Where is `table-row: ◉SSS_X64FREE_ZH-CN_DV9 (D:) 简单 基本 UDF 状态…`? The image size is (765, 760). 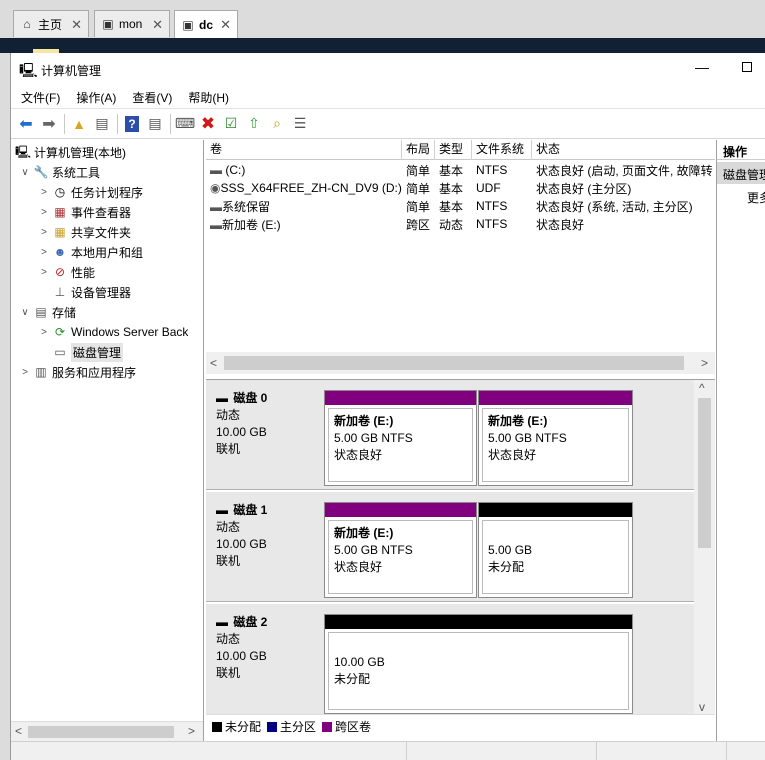
table-row: ◉SSS_X64FREE_ZH-CN_DV9 (D:) 简单 基本 UDF 状态… is located at coordinates (460, 188).